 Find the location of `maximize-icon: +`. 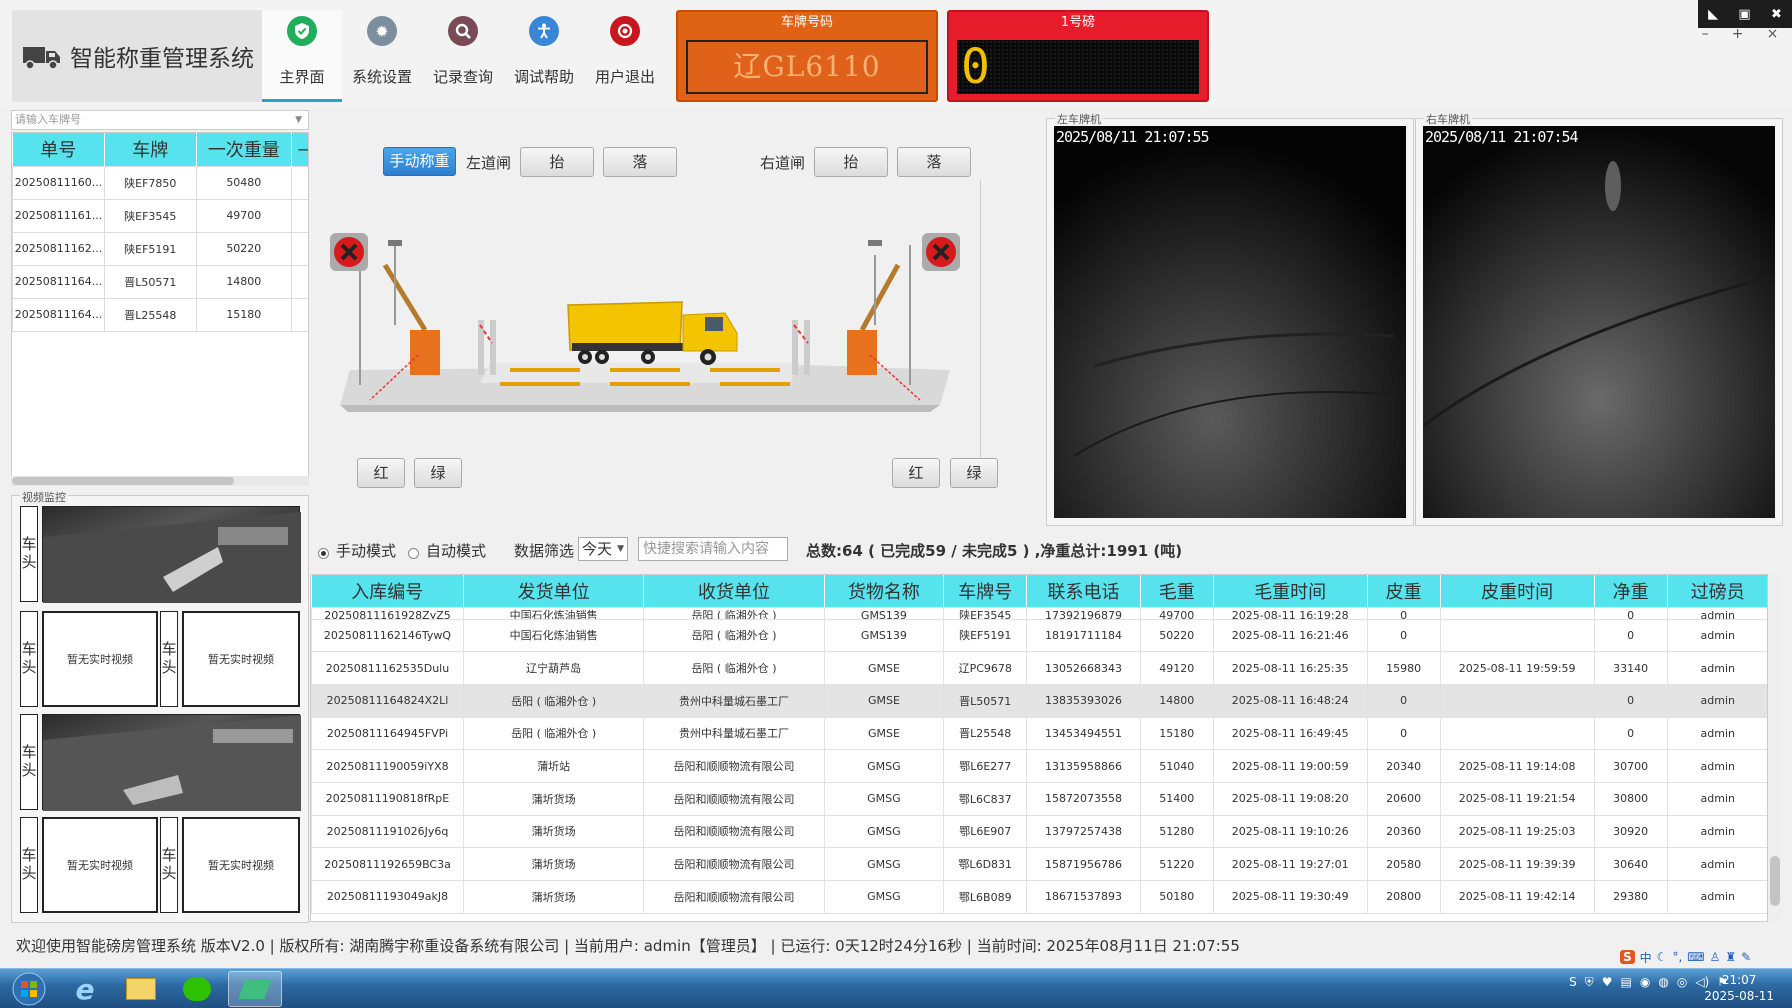

maximize-icon: + is located at coordinates (1738, 34).